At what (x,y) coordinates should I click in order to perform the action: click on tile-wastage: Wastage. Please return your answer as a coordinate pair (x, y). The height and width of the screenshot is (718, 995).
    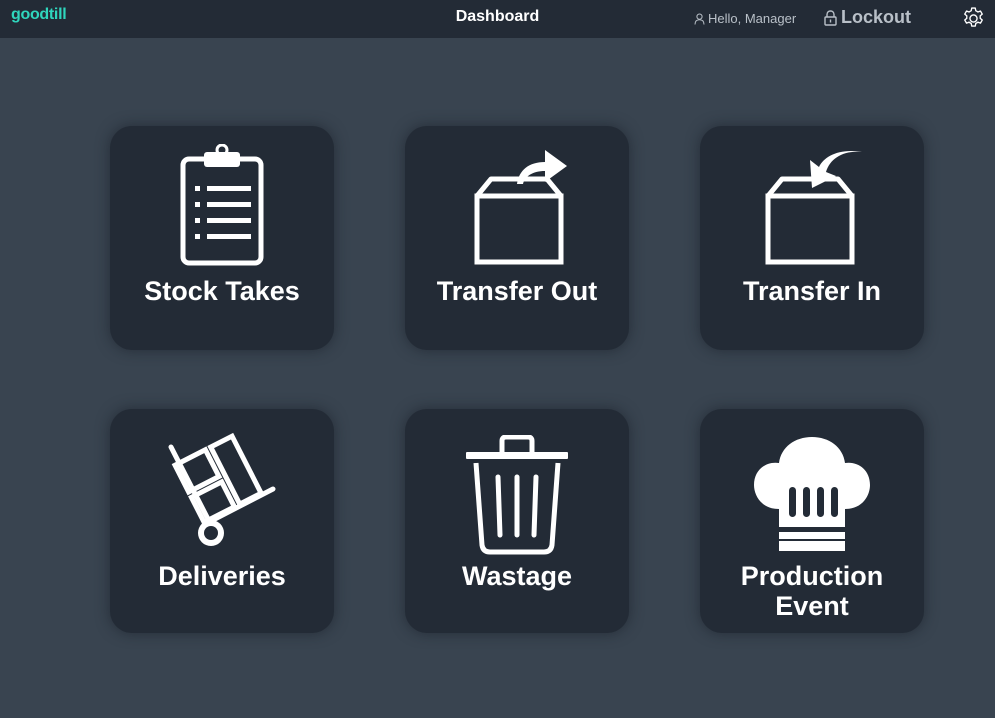
    Looking at the image, I should click on (517, 521).